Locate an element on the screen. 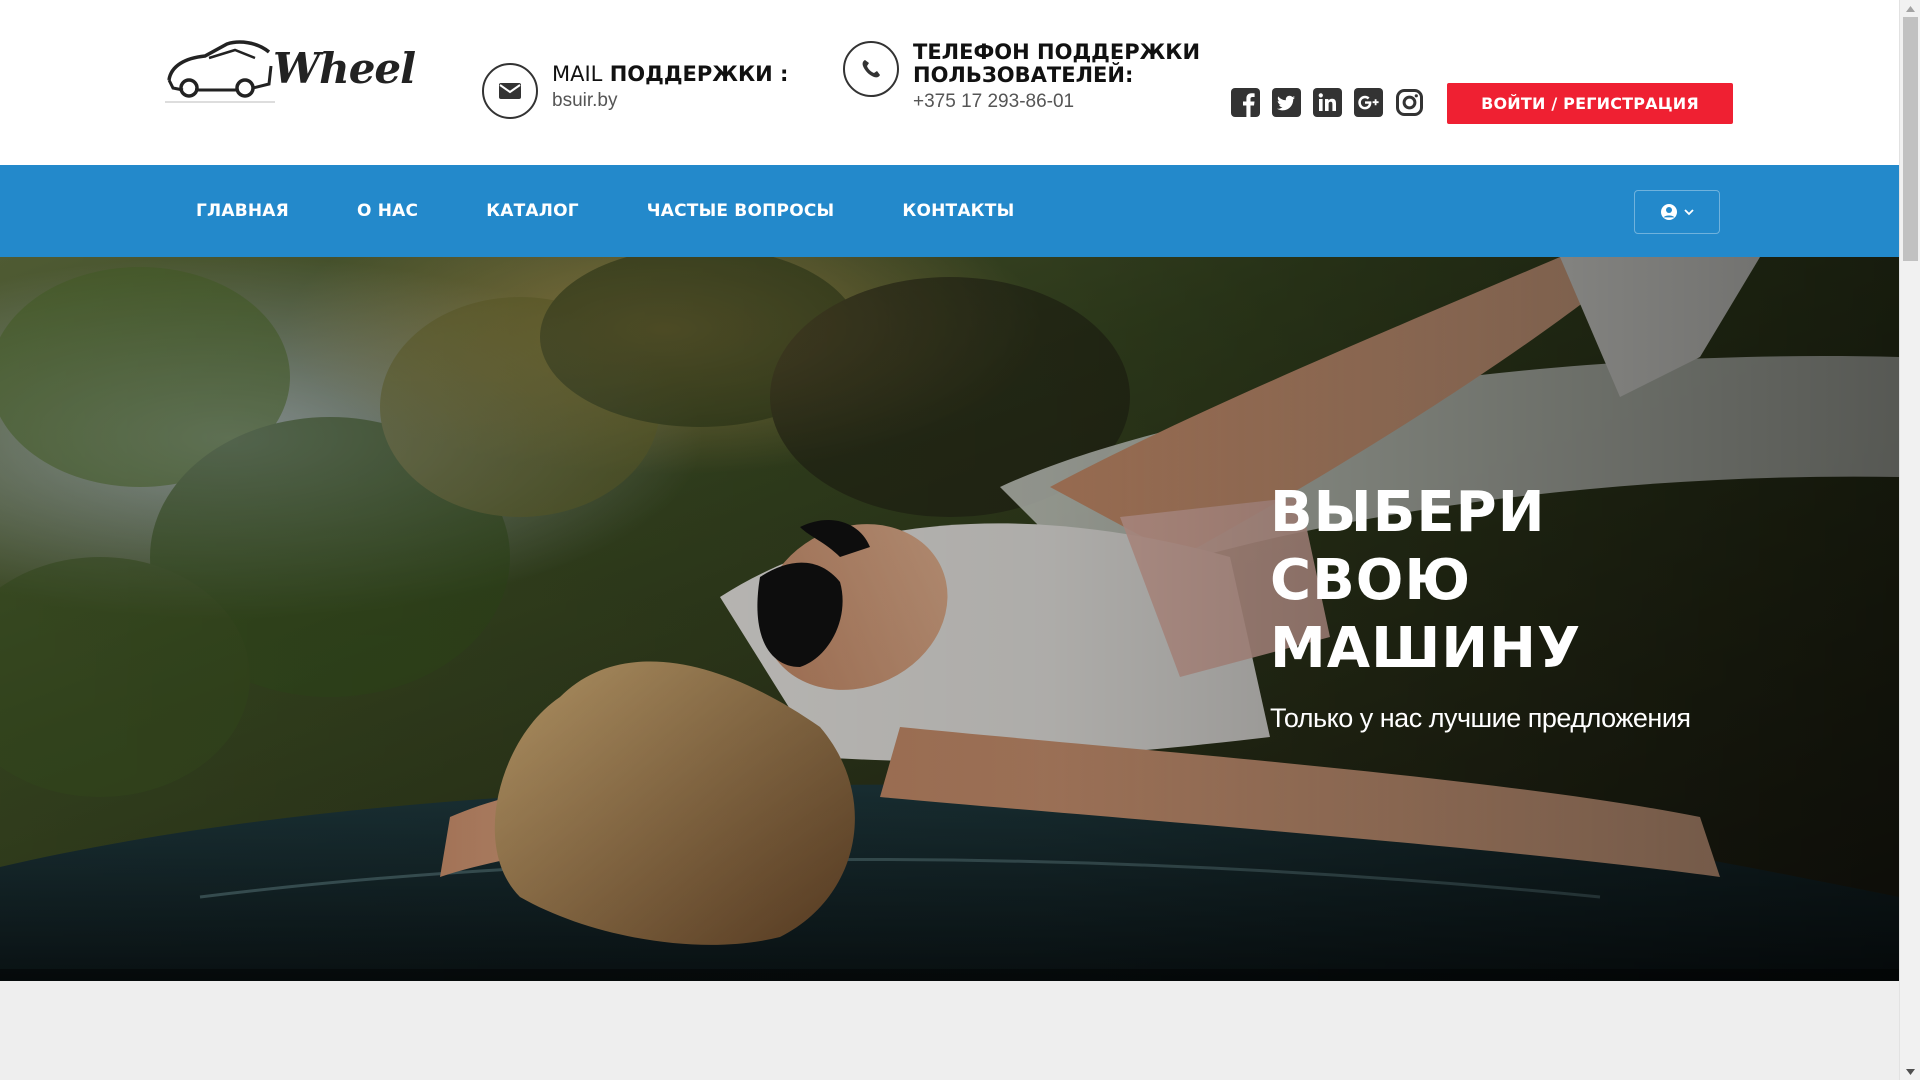  nav-item-home: ГЛАВНАЯ is located at coordinates (242, 211).